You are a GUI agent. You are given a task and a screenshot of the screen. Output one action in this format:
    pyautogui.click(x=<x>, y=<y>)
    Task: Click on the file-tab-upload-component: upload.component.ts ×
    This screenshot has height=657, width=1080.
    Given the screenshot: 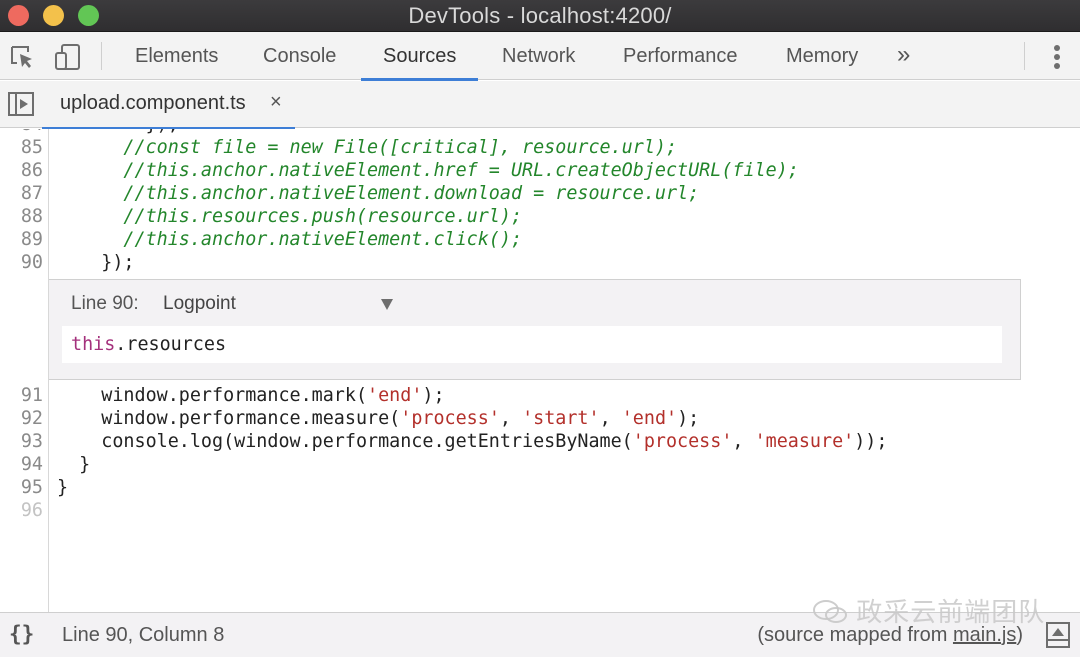 What is the action you would take?
    pyautogui.click(x=168, y=105)
    